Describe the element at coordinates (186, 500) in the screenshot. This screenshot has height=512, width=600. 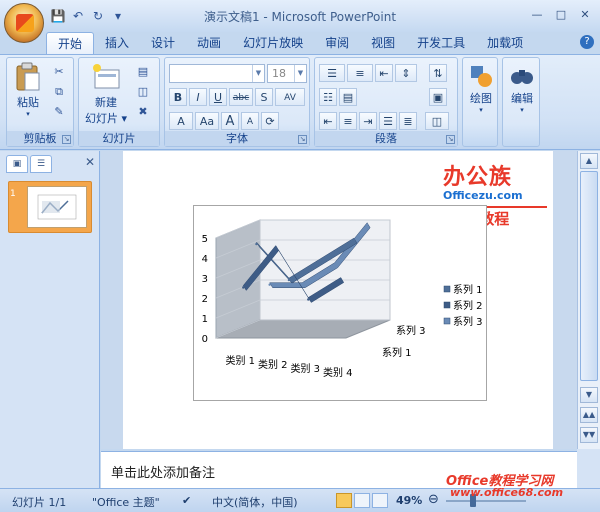
I see `spell-check-icon: ✔` at that location.